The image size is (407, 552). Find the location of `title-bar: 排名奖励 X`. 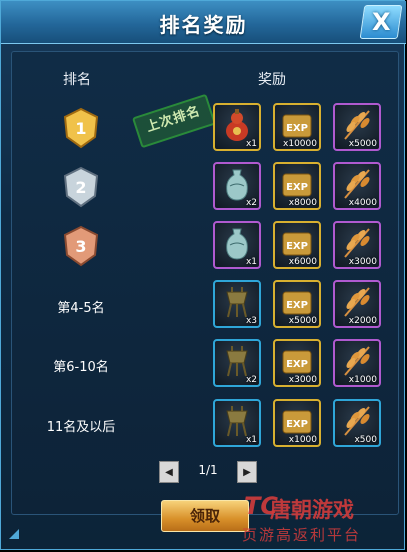

title-bar: 排名奖励 X is located at coordinates (203, 22).